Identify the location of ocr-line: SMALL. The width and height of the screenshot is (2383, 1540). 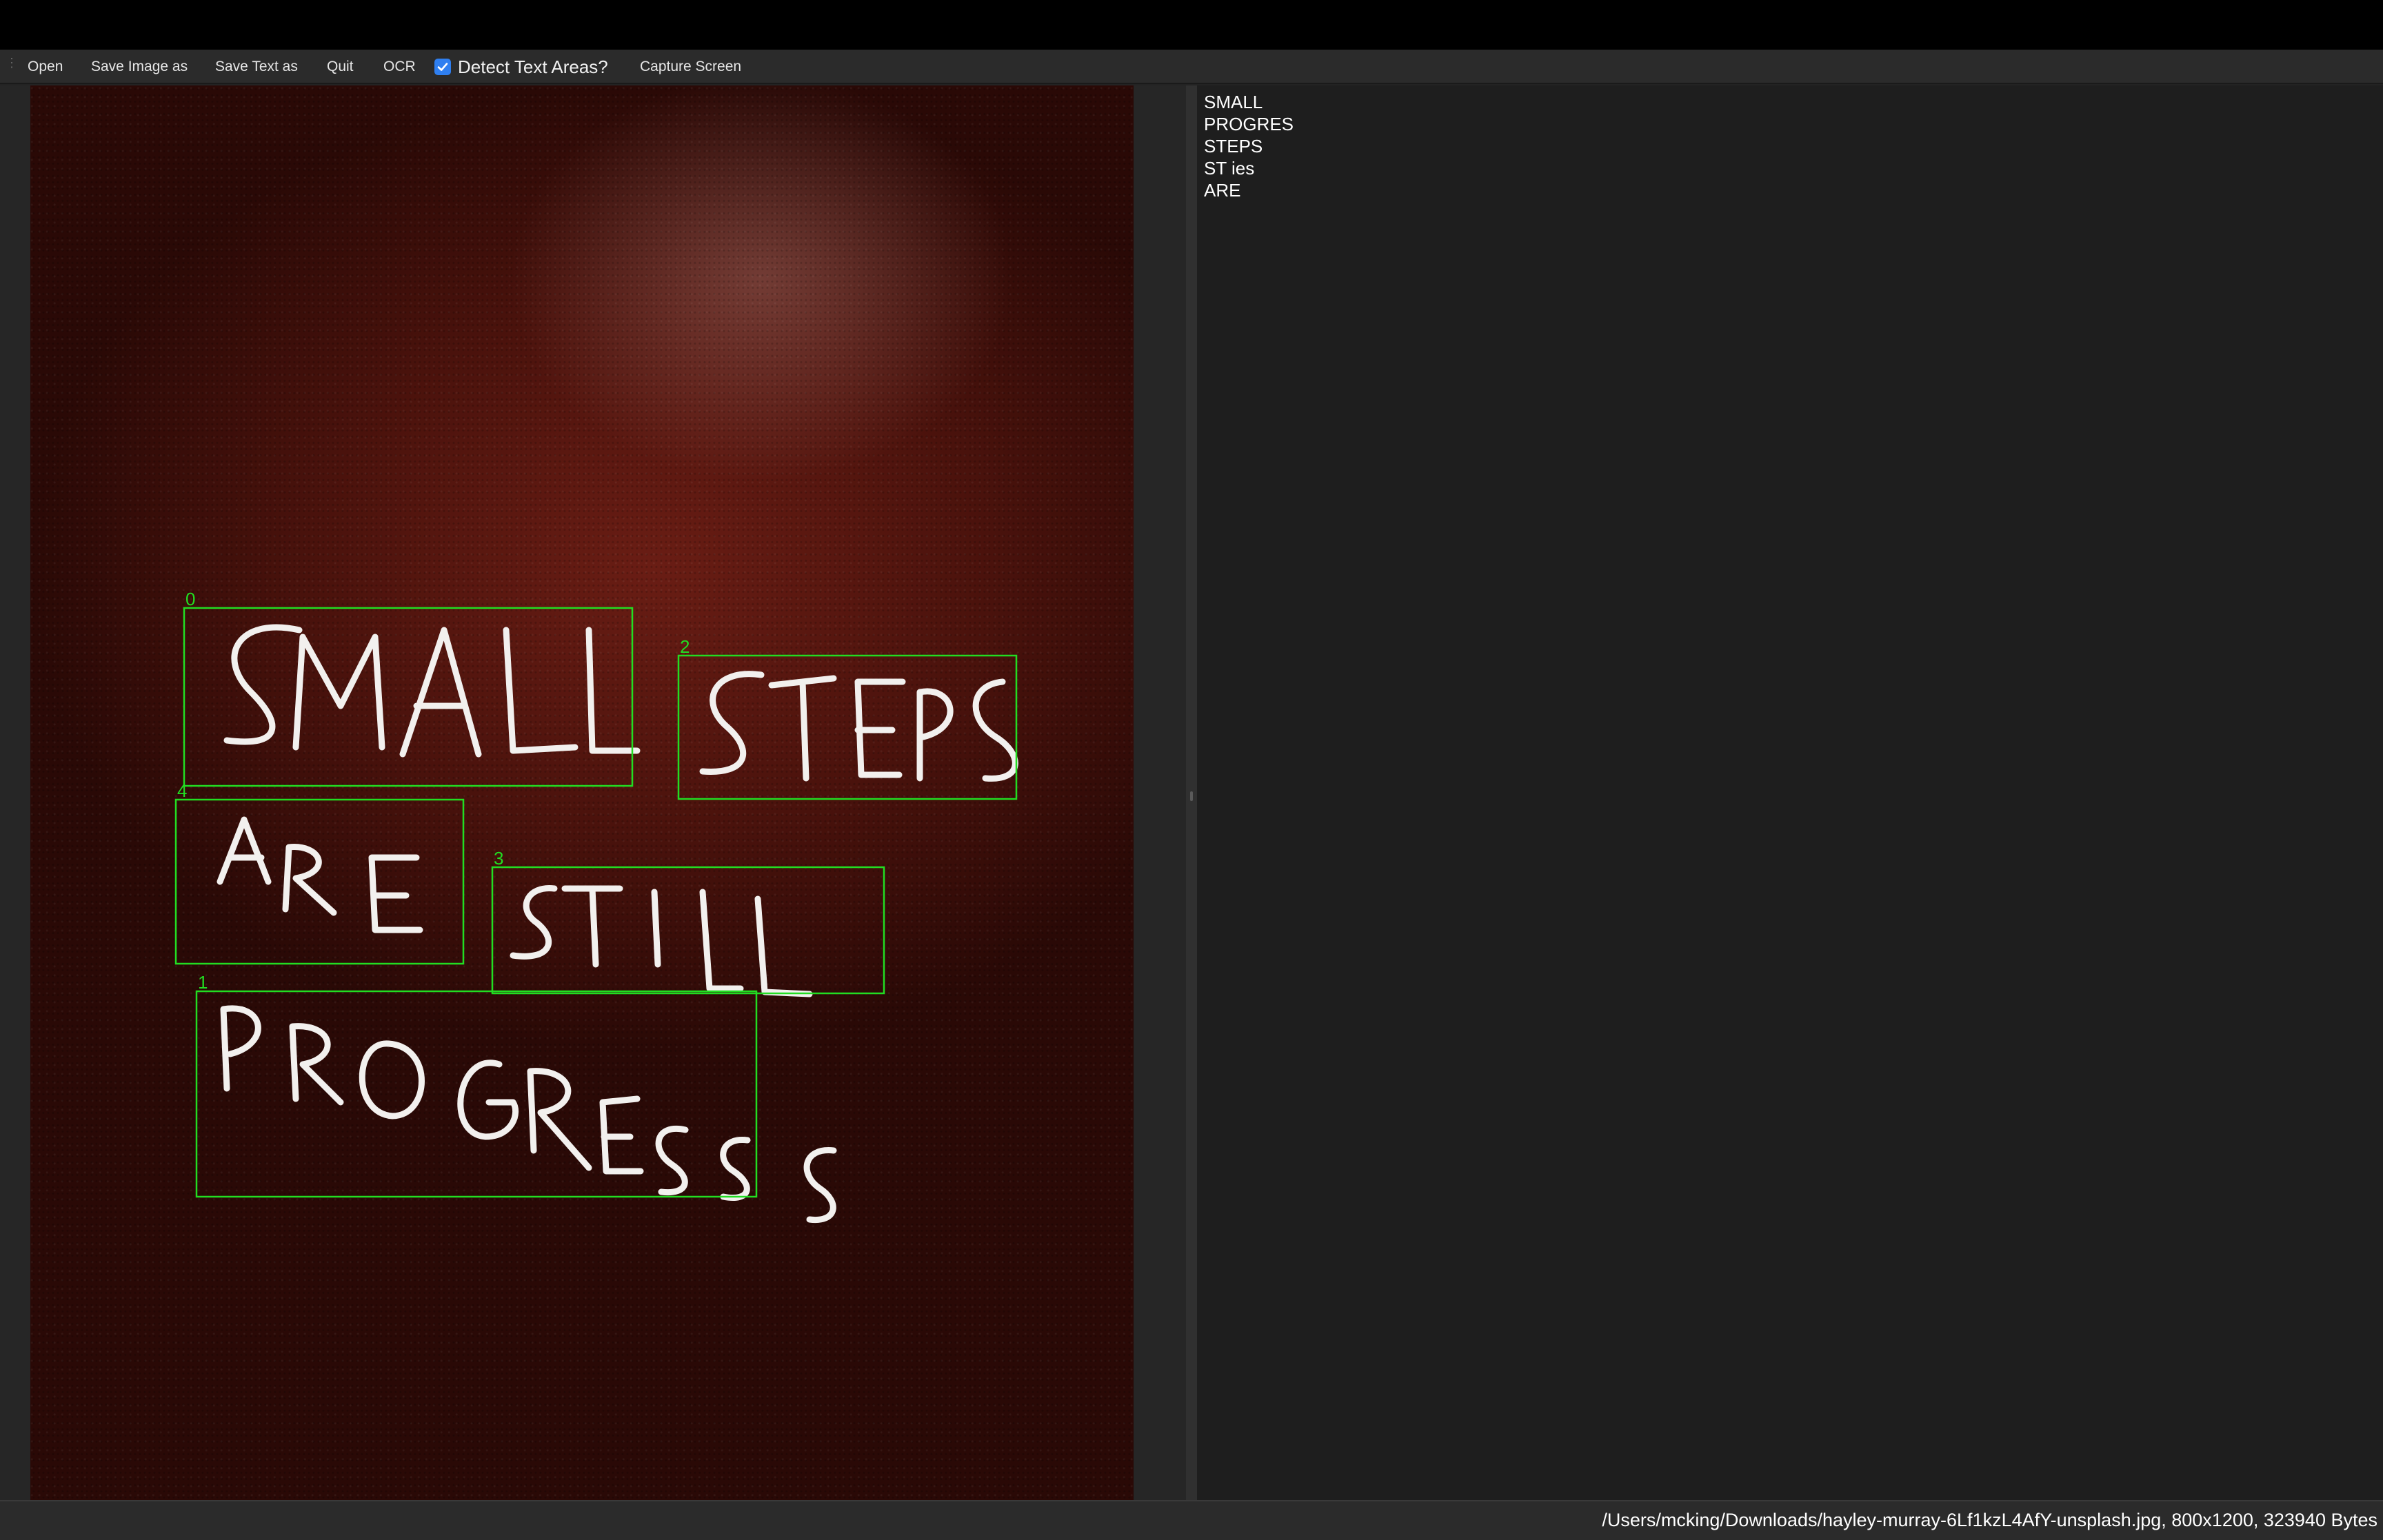
(1233, 102).